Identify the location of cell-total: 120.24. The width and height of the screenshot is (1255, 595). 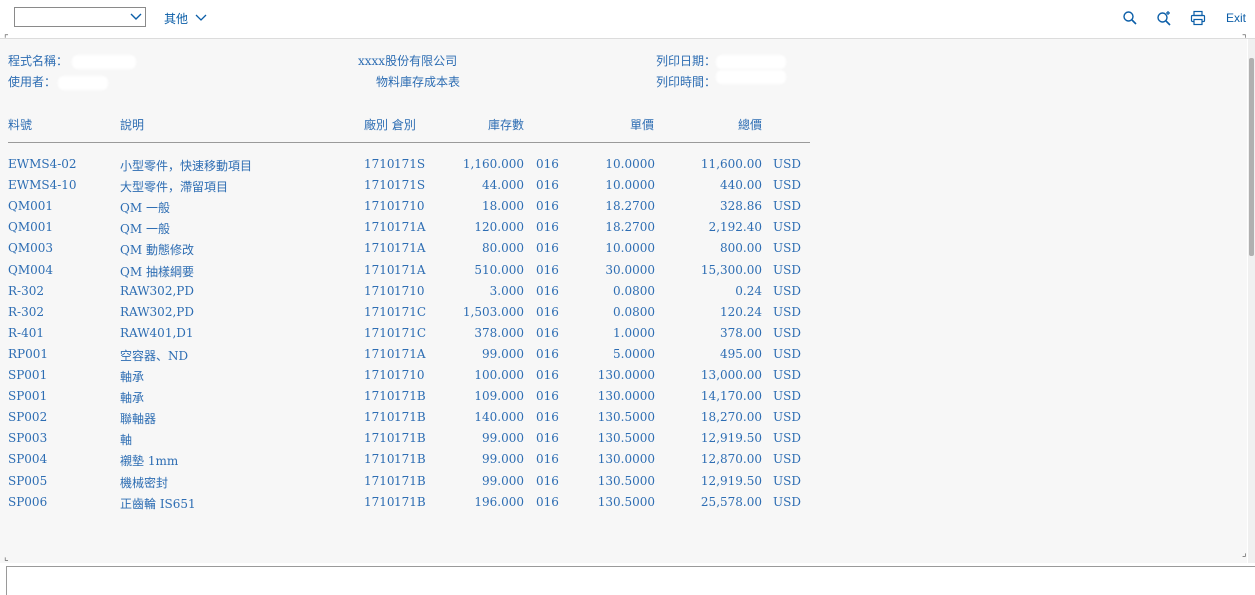
(741, 311).